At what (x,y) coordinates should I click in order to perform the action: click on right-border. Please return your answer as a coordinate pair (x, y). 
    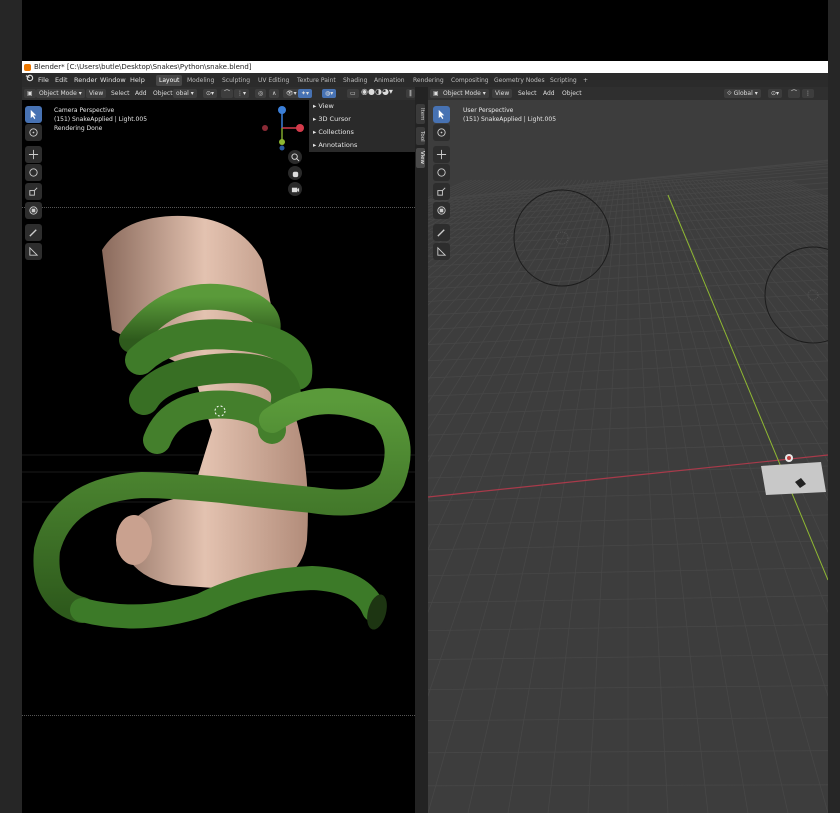
    Looking at the image, I should click on (834, 406).